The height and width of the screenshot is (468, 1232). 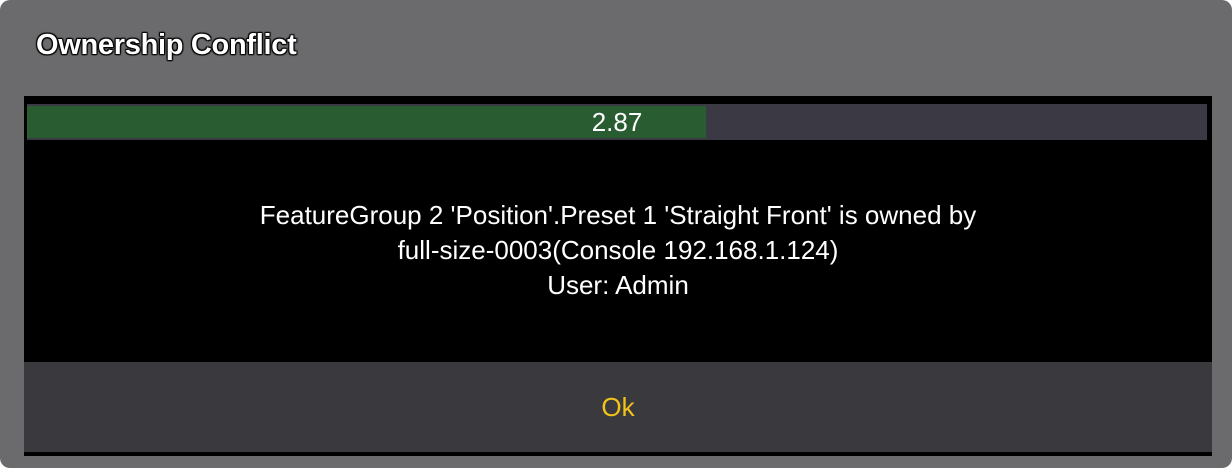 I want to click on dialog-title: Ownership Conflict, so click(x=166, y=44).